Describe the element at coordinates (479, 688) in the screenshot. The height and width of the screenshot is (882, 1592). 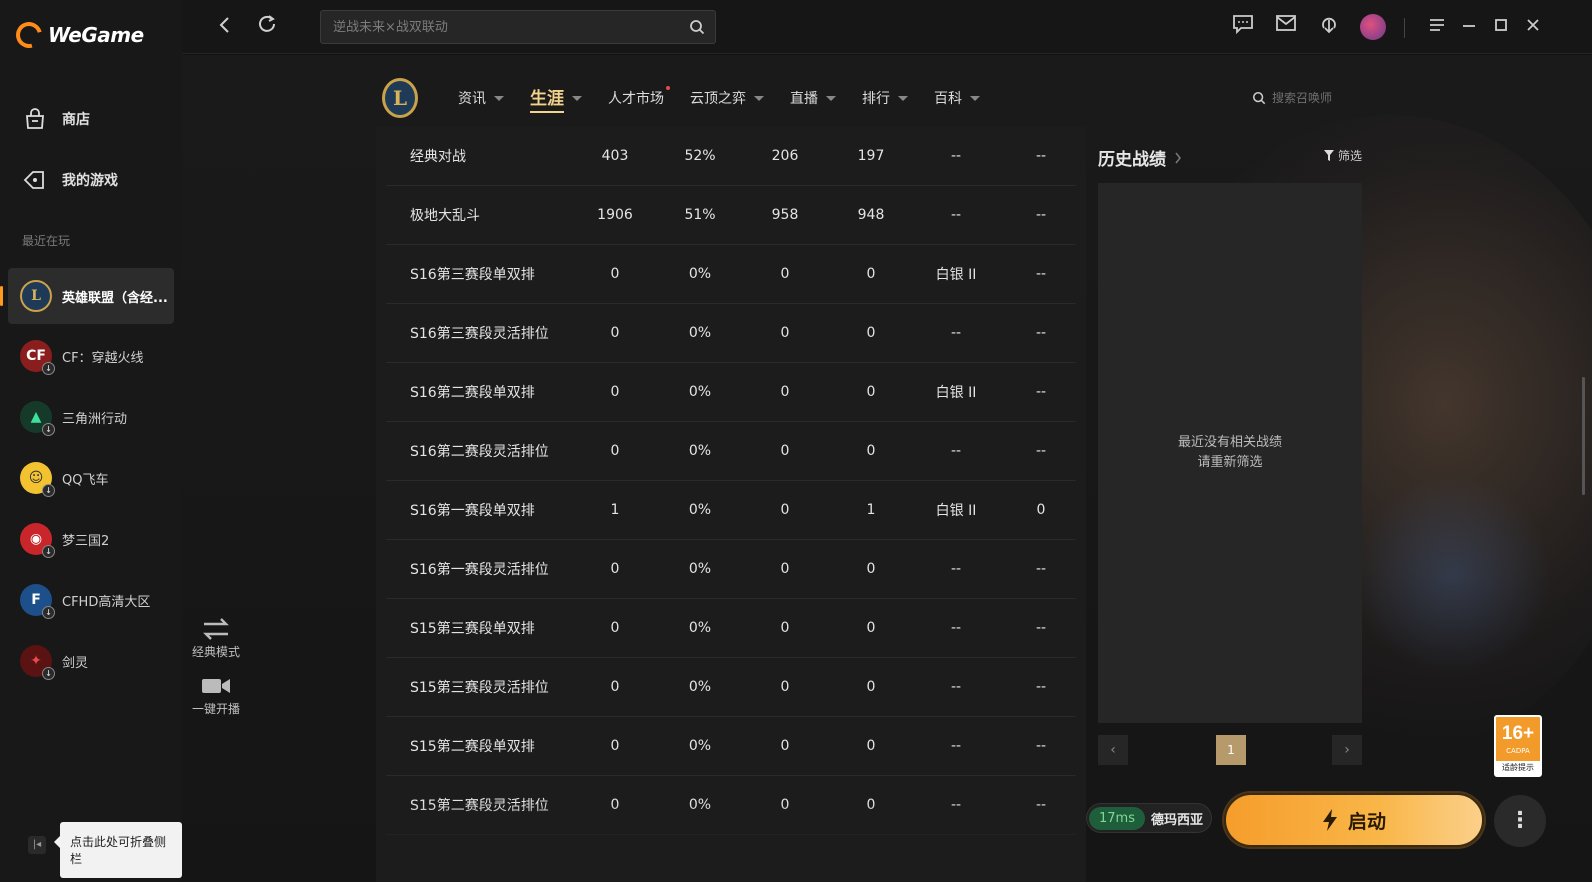
I see `mode-name-cell: S15第三赛段灵活排位` at that location.